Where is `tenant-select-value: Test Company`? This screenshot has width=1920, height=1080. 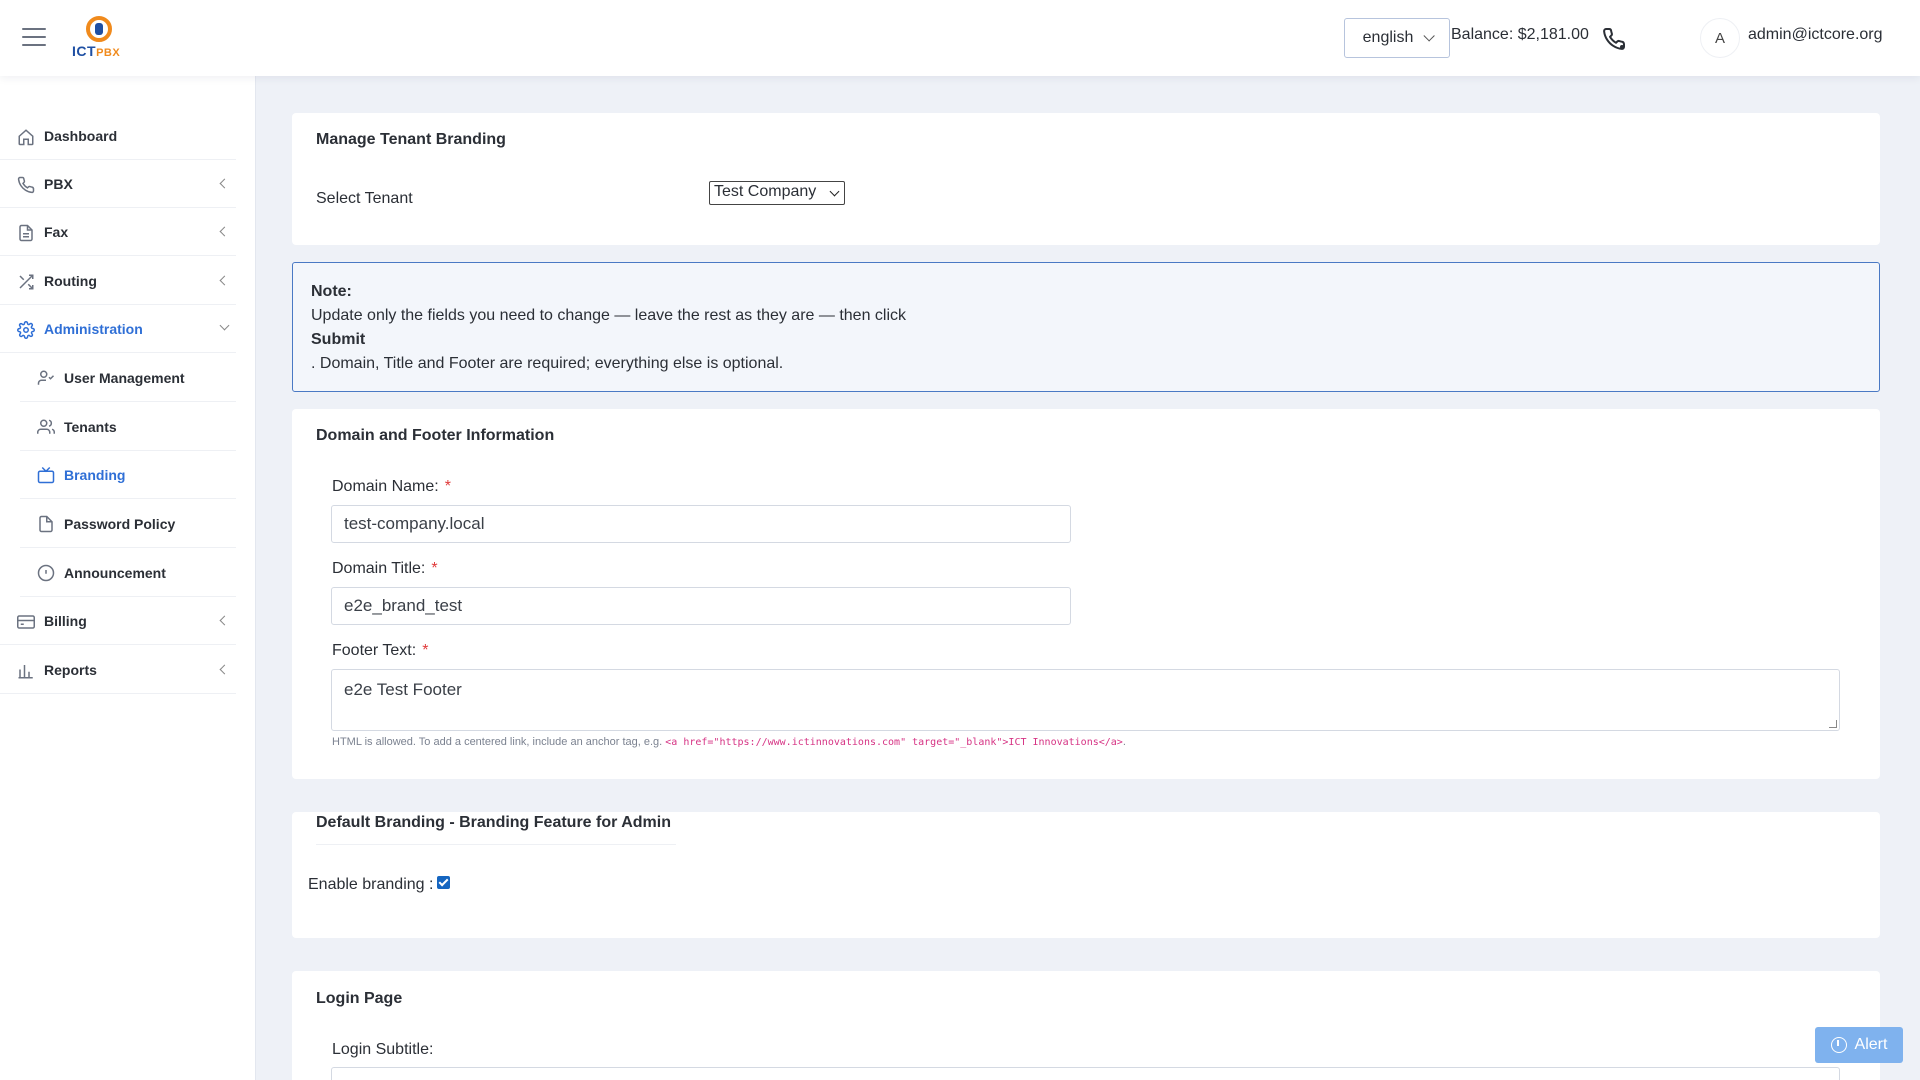 tenant-select-value: Test Company is located at coordinates (765, 191).